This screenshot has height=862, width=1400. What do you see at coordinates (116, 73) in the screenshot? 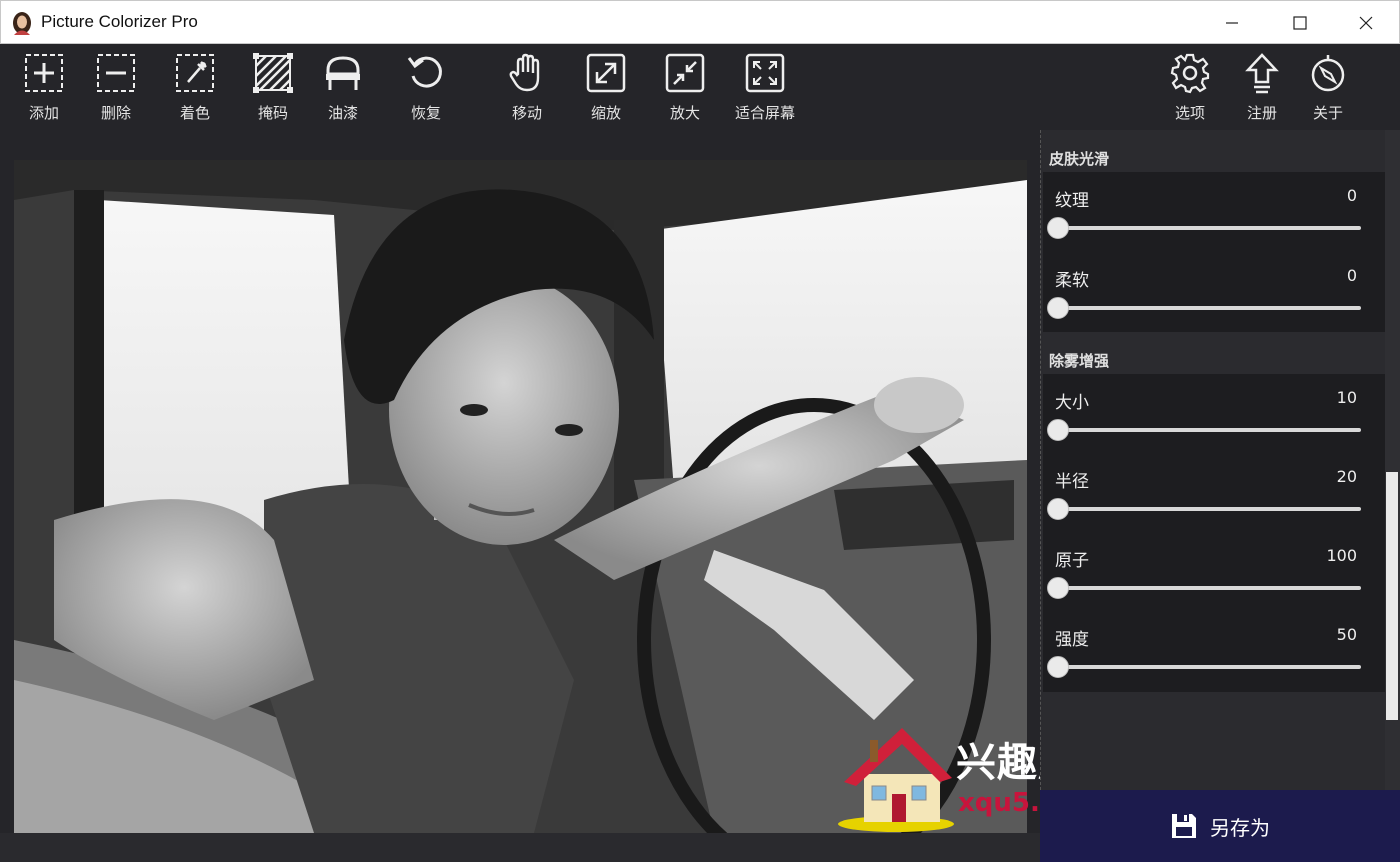
I see `remove-icon` at bounding box center [116, 73].